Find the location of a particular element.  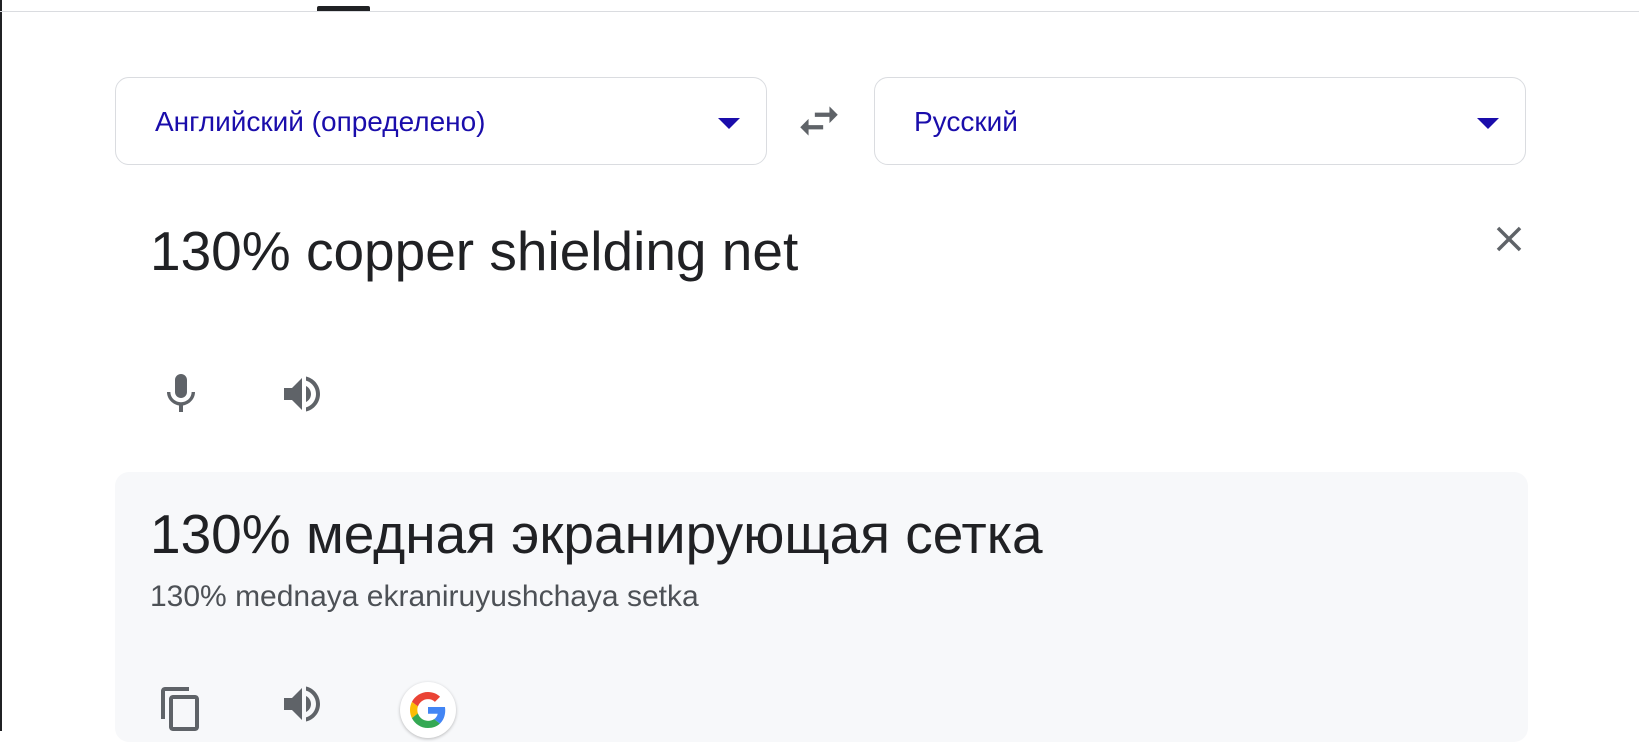

voice-input-button is located at coordinates (181, 394).